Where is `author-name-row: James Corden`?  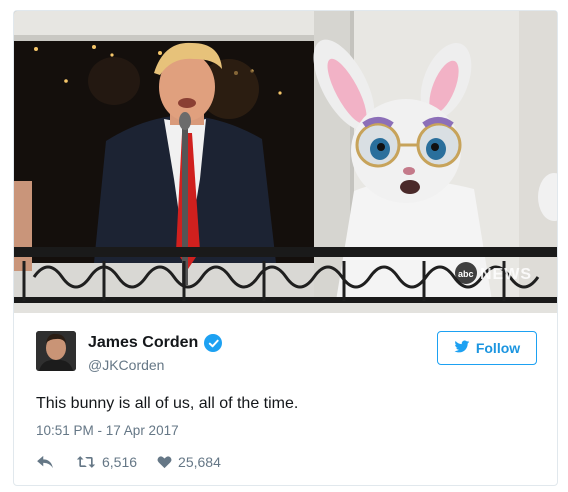 author-name-row: James Corden is located at coordinates (155, 343).